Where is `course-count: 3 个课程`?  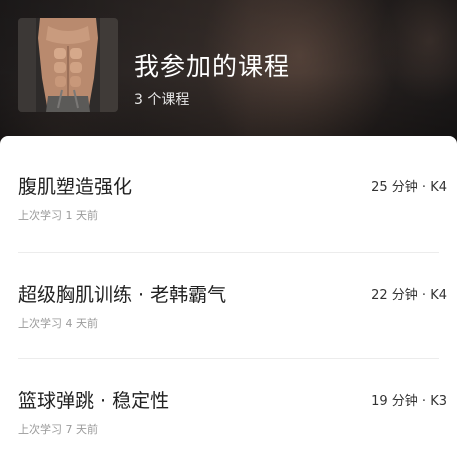
course-count: 3 个课程 is located at coordinates (162, 100).